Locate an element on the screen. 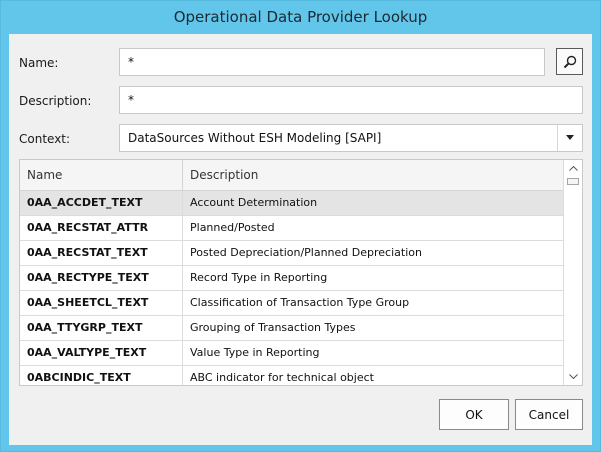 The height and width of the screenshot is (452, 601). description-label: Description: is located at coordinates (55, 101).